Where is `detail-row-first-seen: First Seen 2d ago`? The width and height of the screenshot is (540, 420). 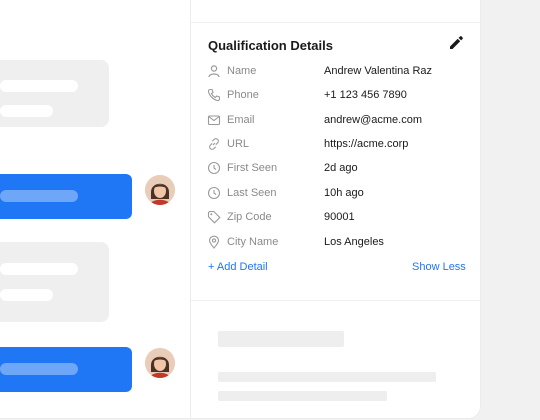 detail-row-first-seen: First Seen 2d ago is located at coordinates (337, 169).